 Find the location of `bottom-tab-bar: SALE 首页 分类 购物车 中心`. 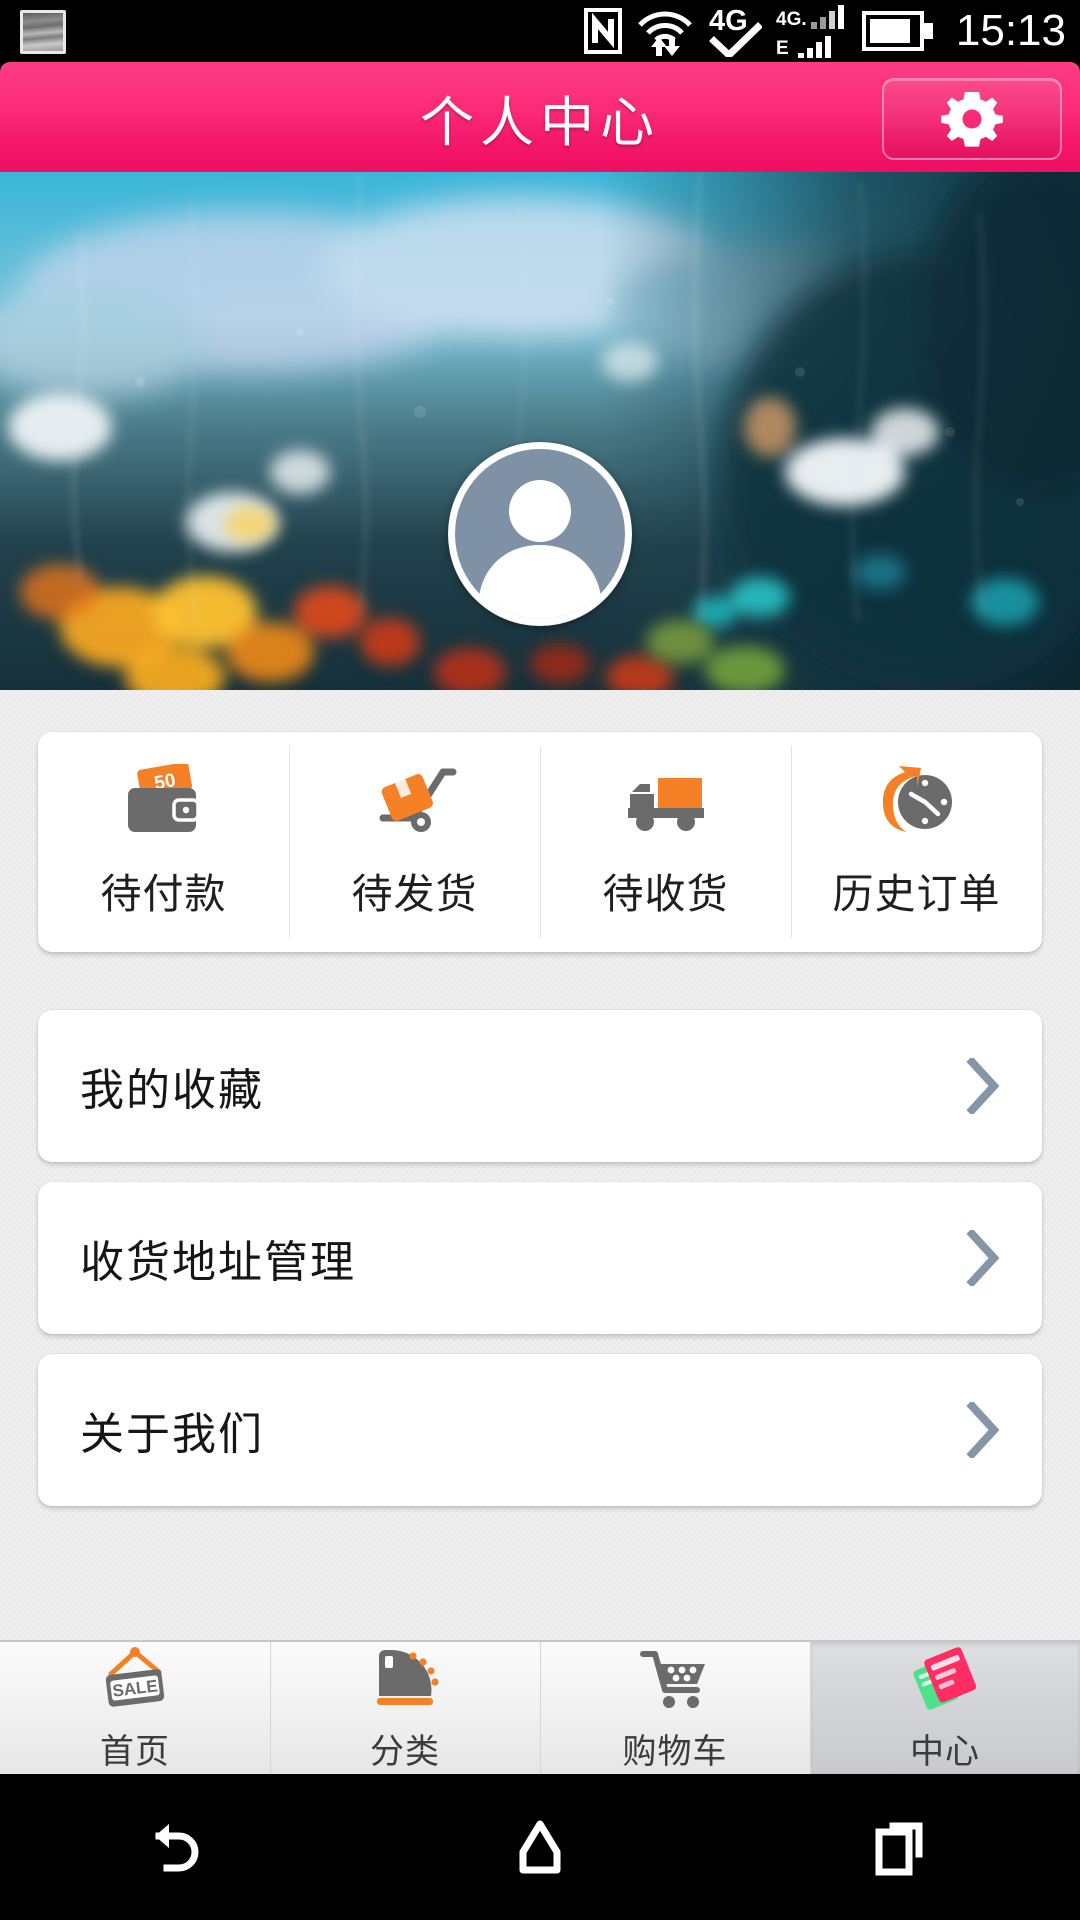

bottom-tab-bar: SALE 首页 分类 购物车 中心 is located at coordinates (540, 1707).